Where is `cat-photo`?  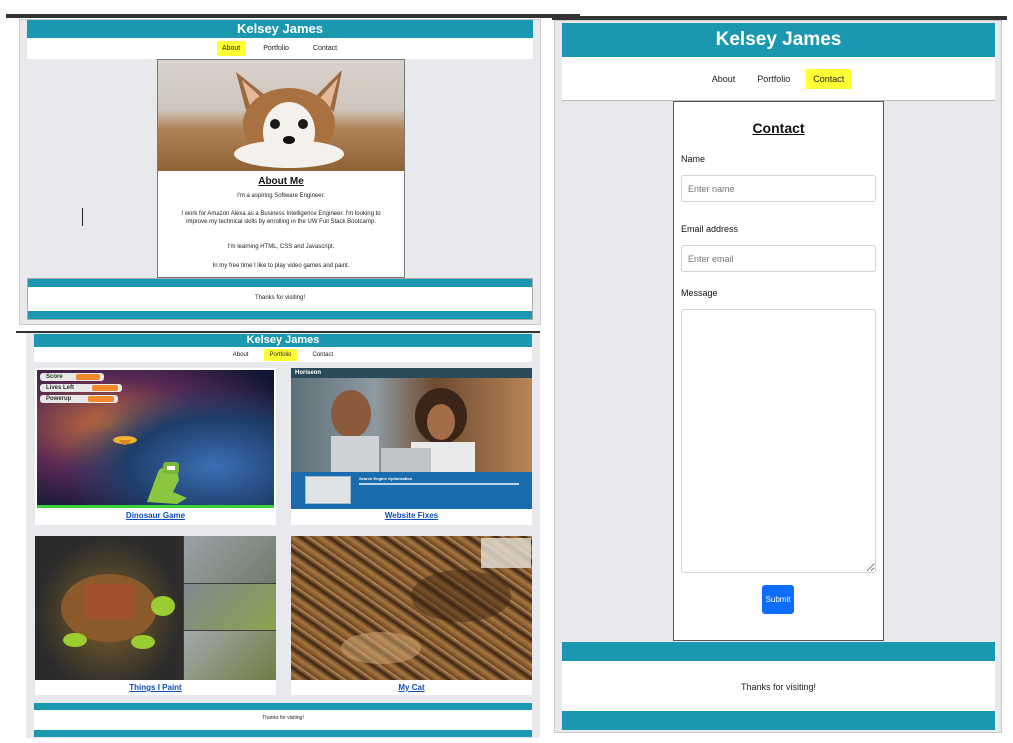 cat-photo is located at coordinates (411, 608).